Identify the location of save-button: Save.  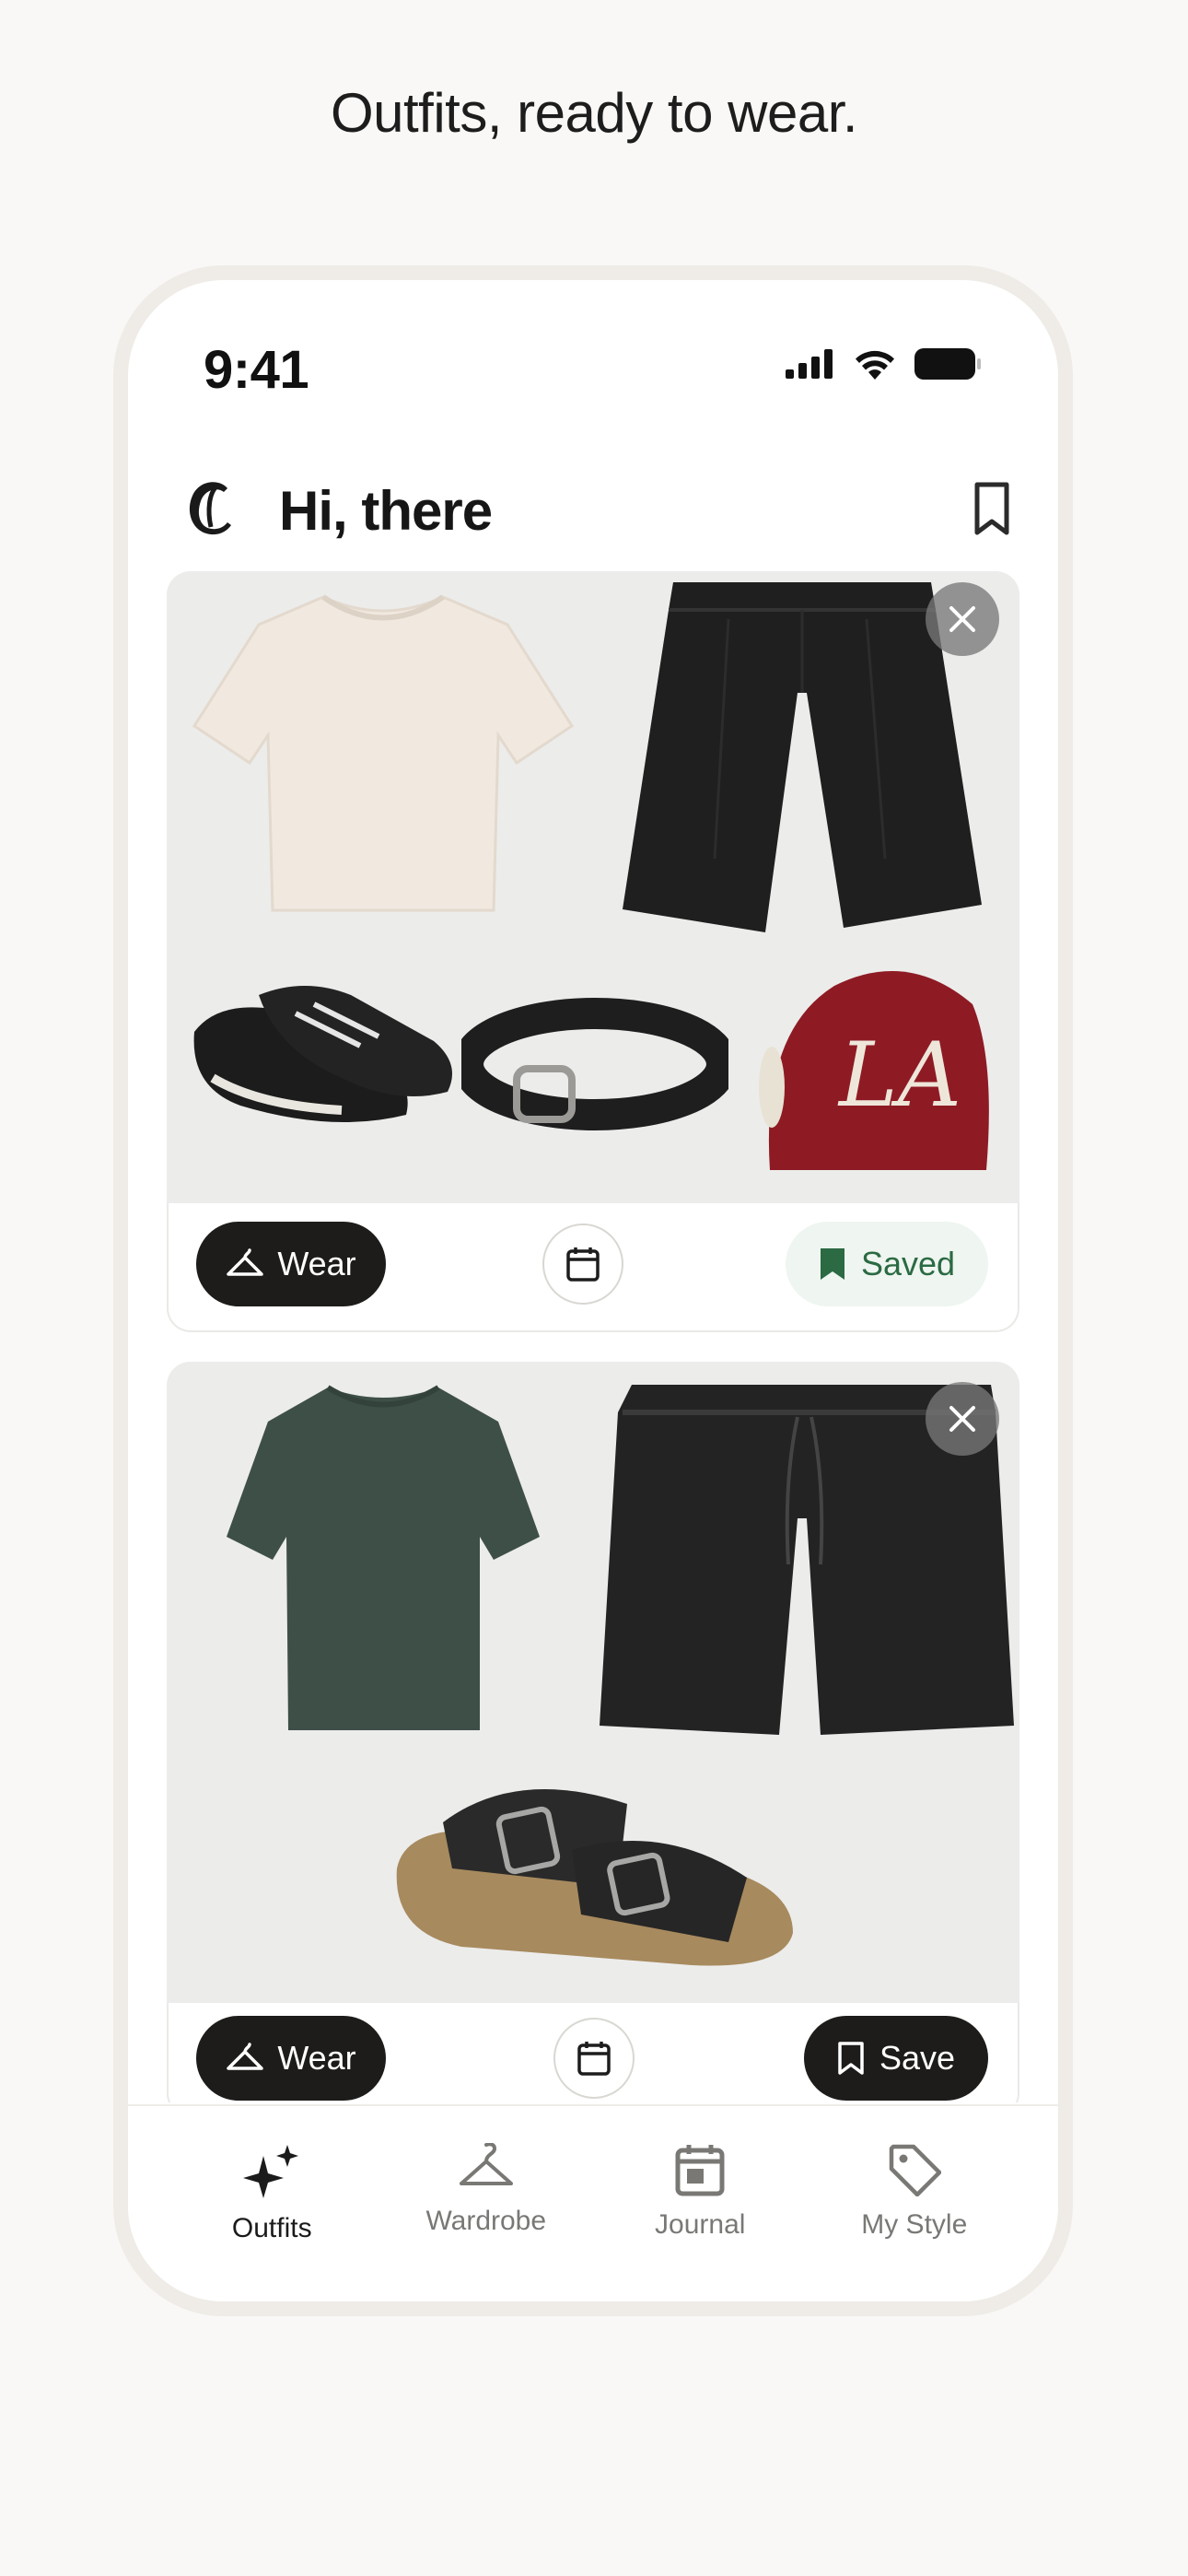
(896, 2058).